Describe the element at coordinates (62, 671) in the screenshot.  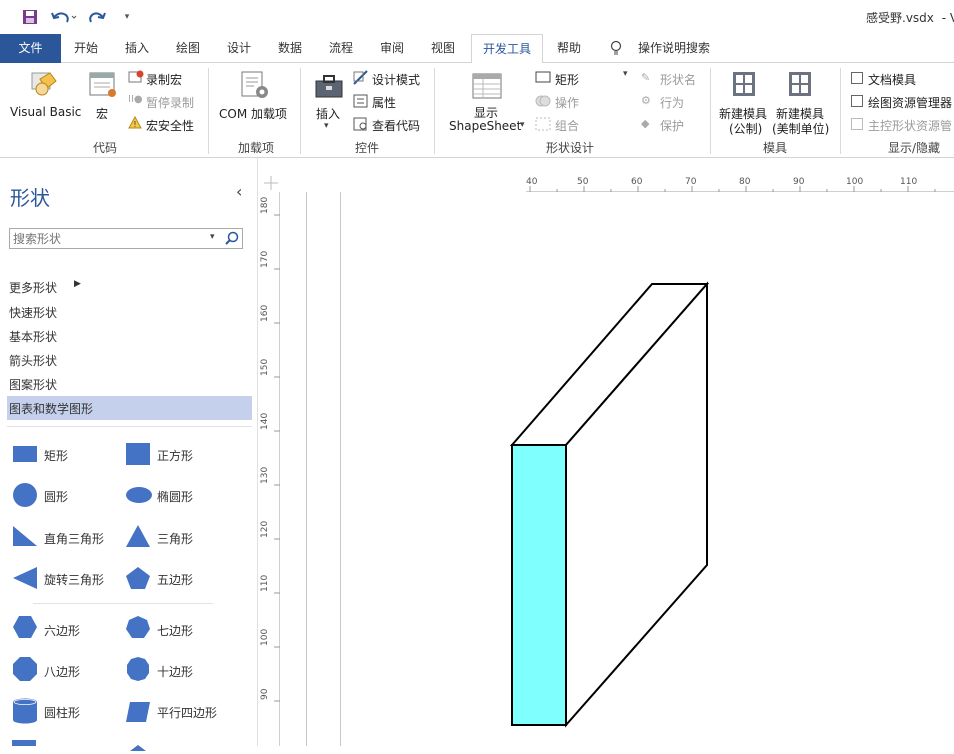
I see `shape-label: 八边形` at that location.